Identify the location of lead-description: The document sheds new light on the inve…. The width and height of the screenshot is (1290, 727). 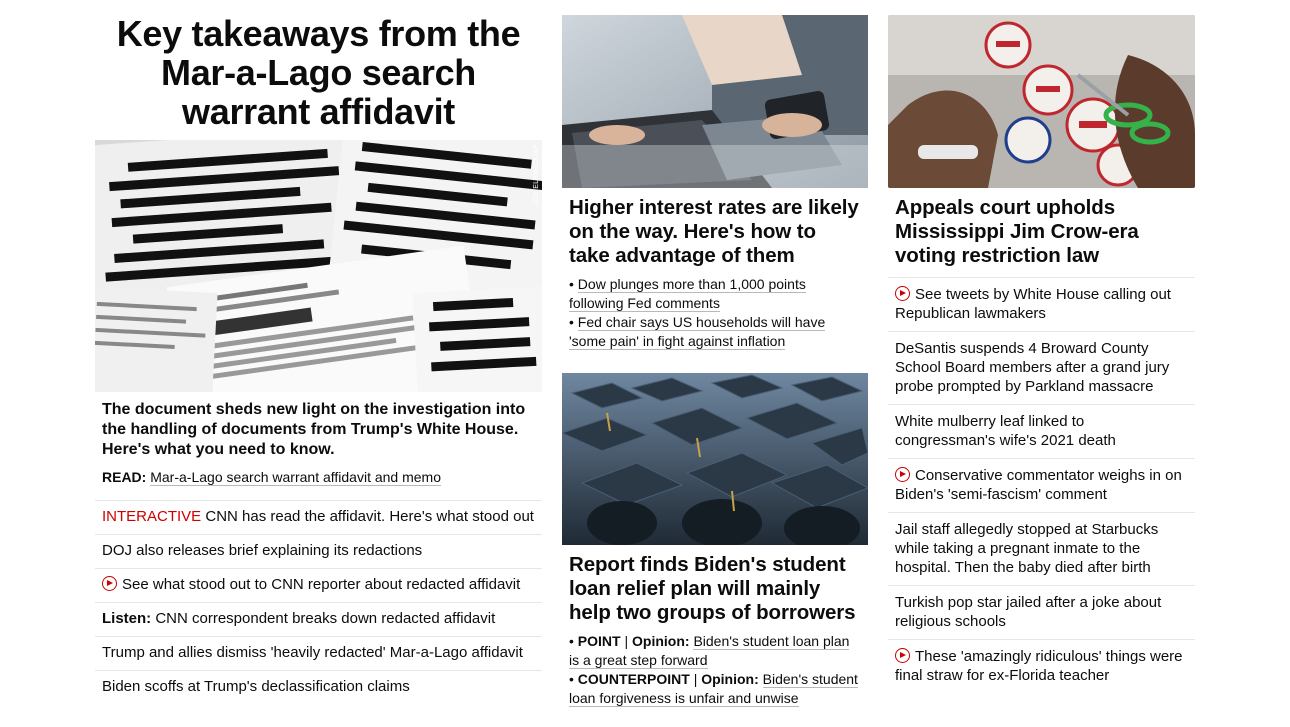
(318, 426).